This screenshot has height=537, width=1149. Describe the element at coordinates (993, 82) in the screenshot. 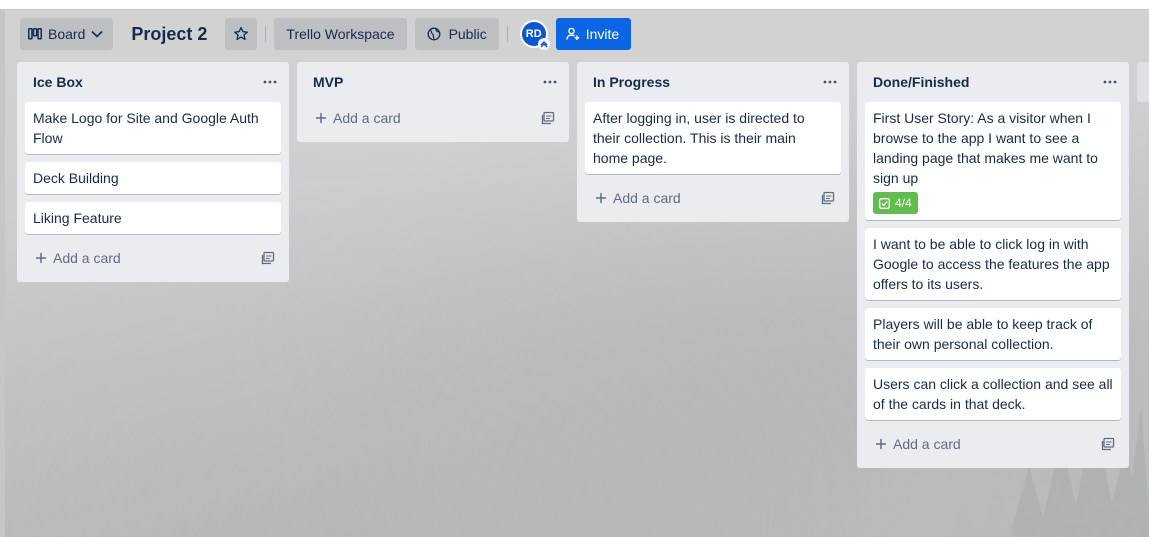

I see `list-header: Done/Finished` at that location.